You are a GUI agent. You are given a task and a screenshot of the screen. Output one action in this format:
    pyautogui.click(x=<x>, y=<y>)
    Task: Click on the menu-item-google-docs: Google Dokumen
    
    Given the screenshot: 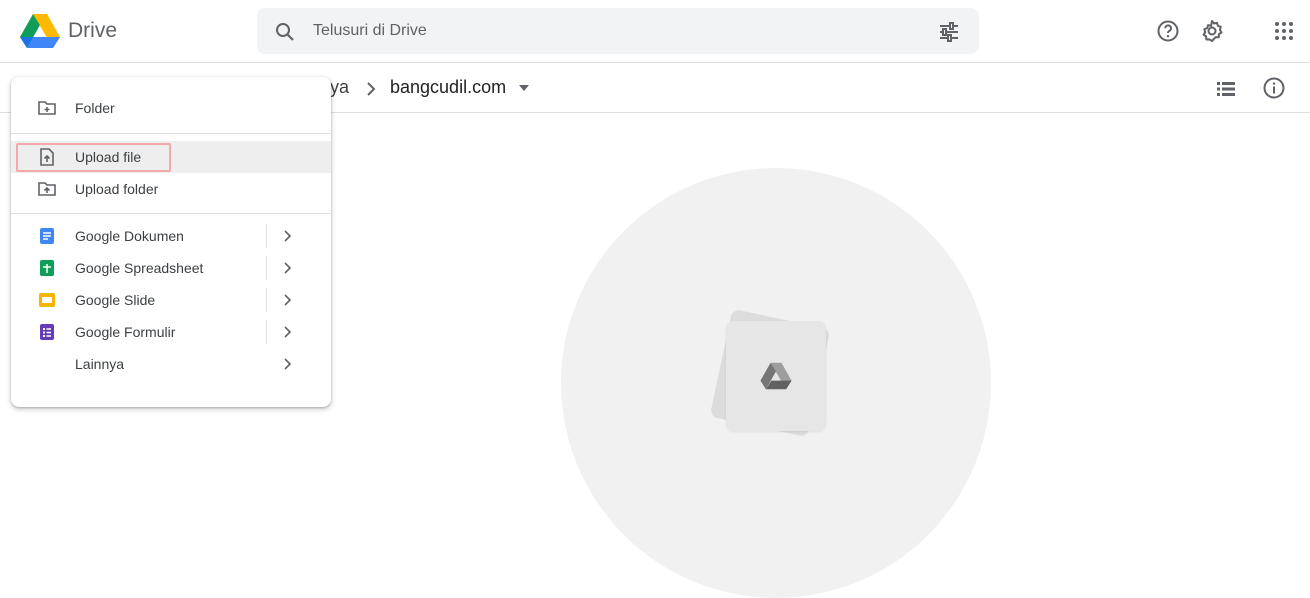 What is the action you would take?
    pyautogui.click(x=171, y=236)
    